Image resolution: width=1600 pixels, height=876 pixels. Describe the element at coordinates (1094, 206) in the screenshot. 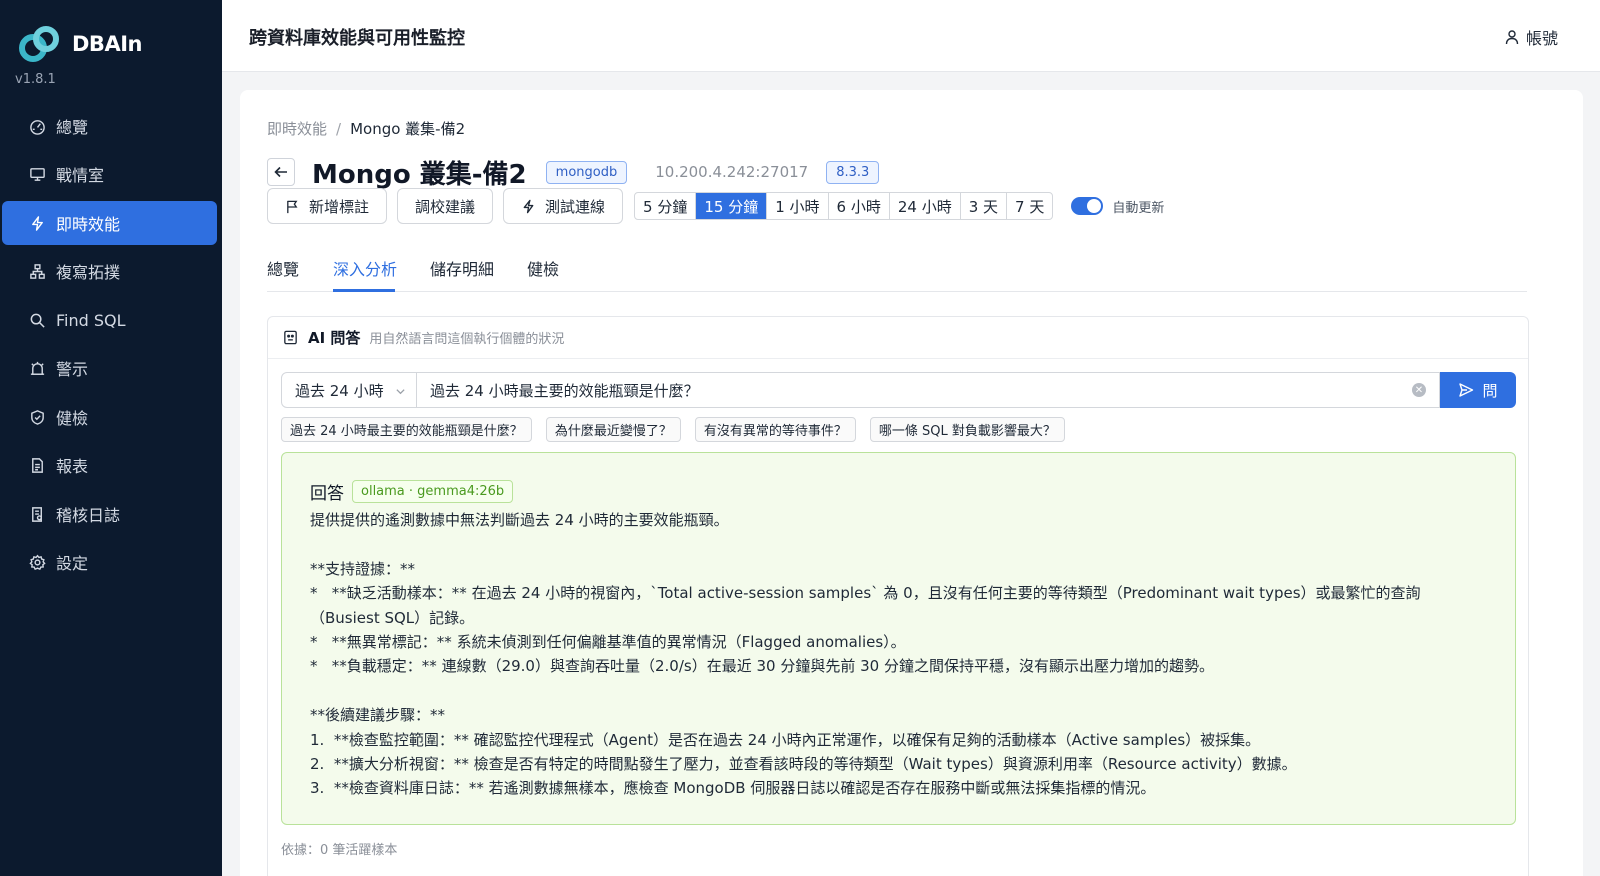

I see `toggle-knob` at that location.